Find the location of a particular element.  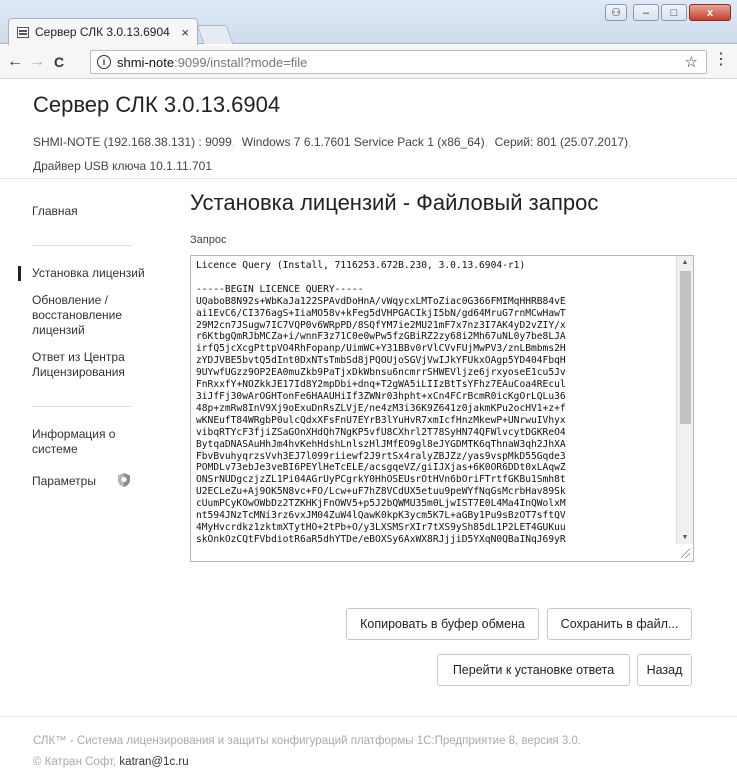

page-favicon-icon is located at coordinates (23, 32).